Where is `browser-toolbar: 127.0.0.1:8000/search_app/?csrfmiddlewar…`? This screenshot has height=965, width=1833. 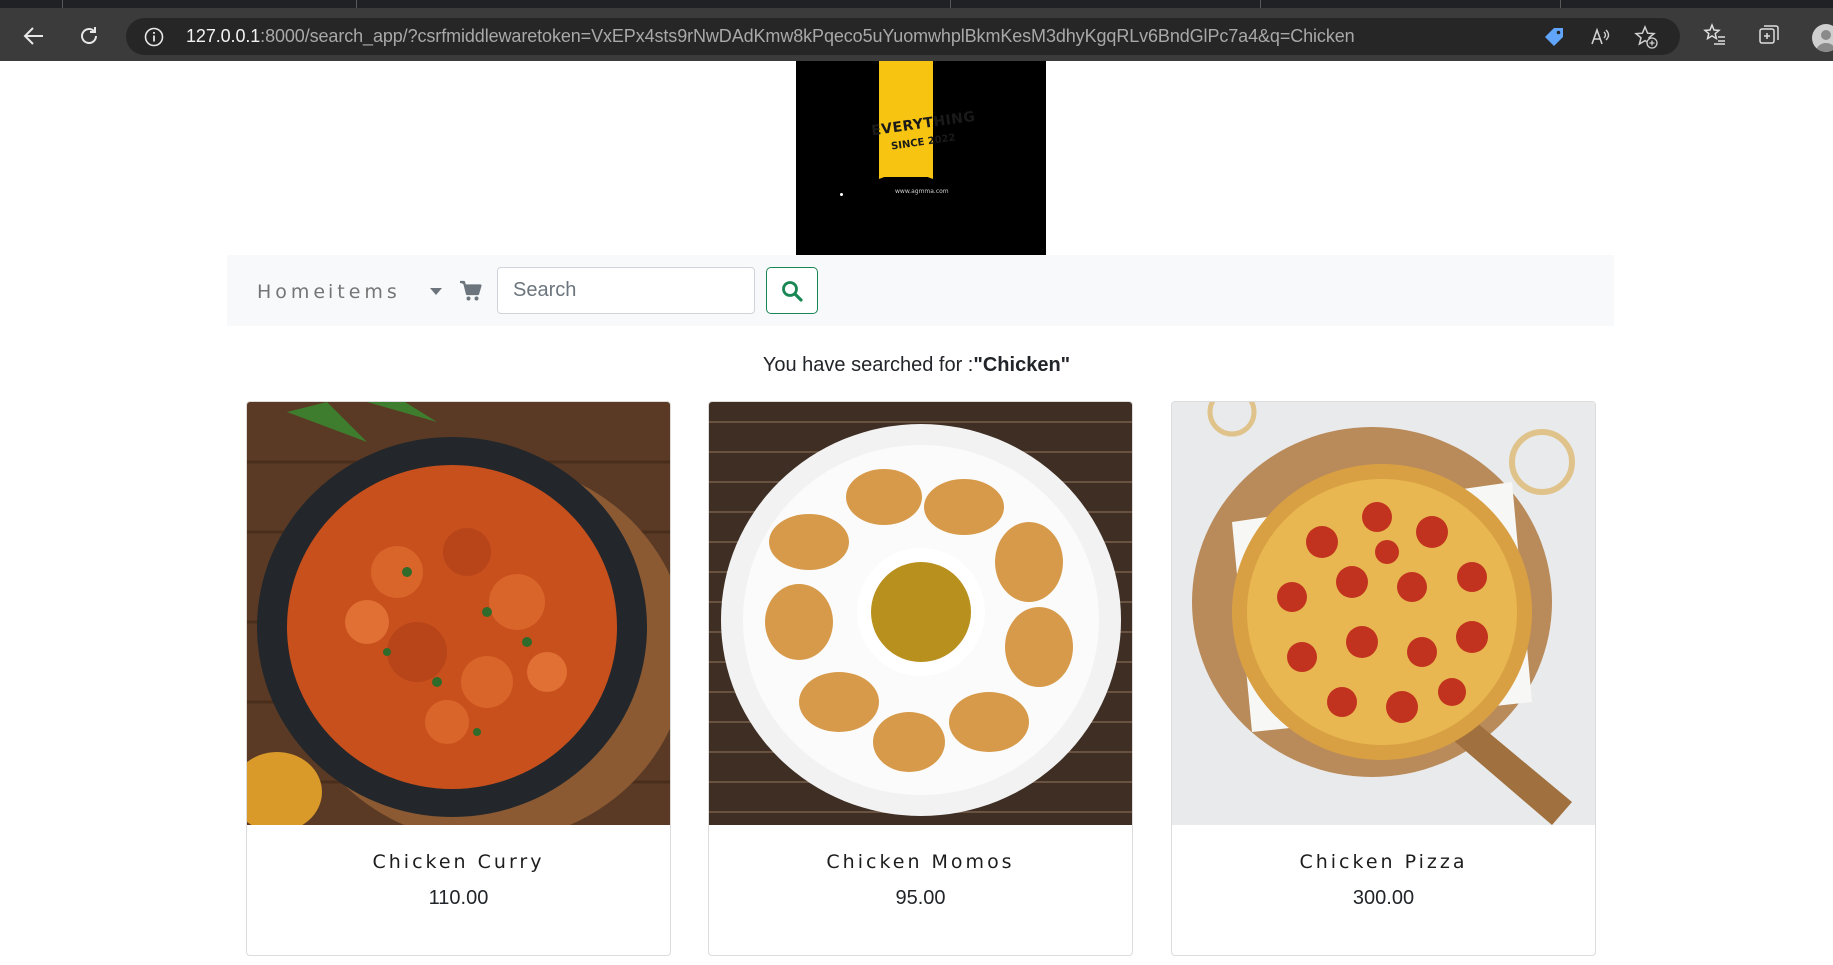 browser-toolbar: 127.0.0.1:8000/search_app/?csrfmiddlewar… is located at coordinates (916, 34).